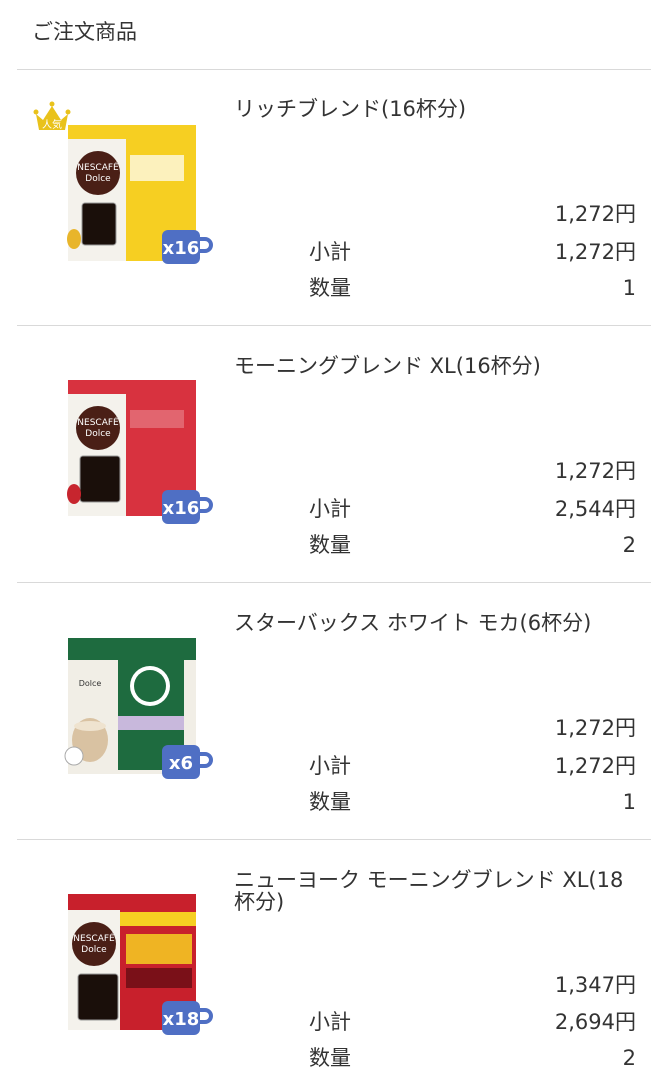  I want to click on unit-price: 1,347円, so click(595, 985).